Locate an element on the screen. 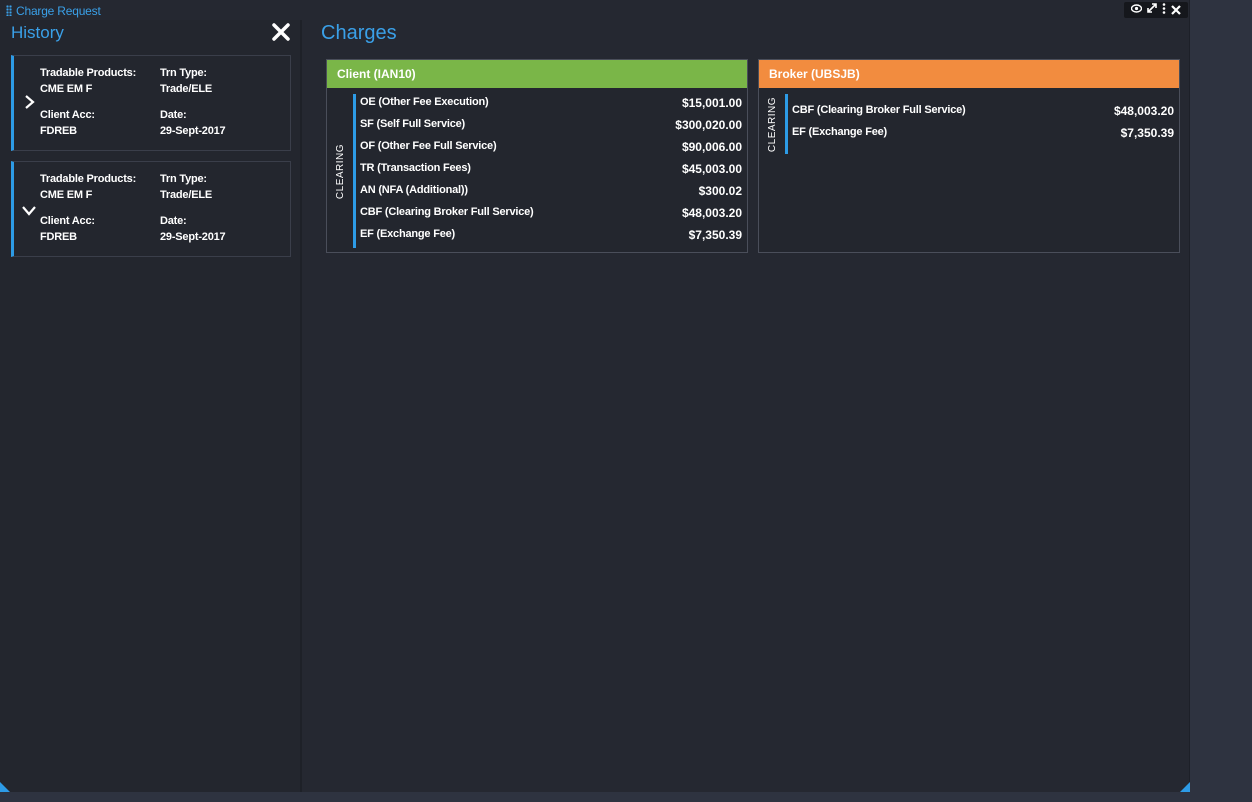  broker-clearing-label: CLEARING is located at coordinates (773, 124).